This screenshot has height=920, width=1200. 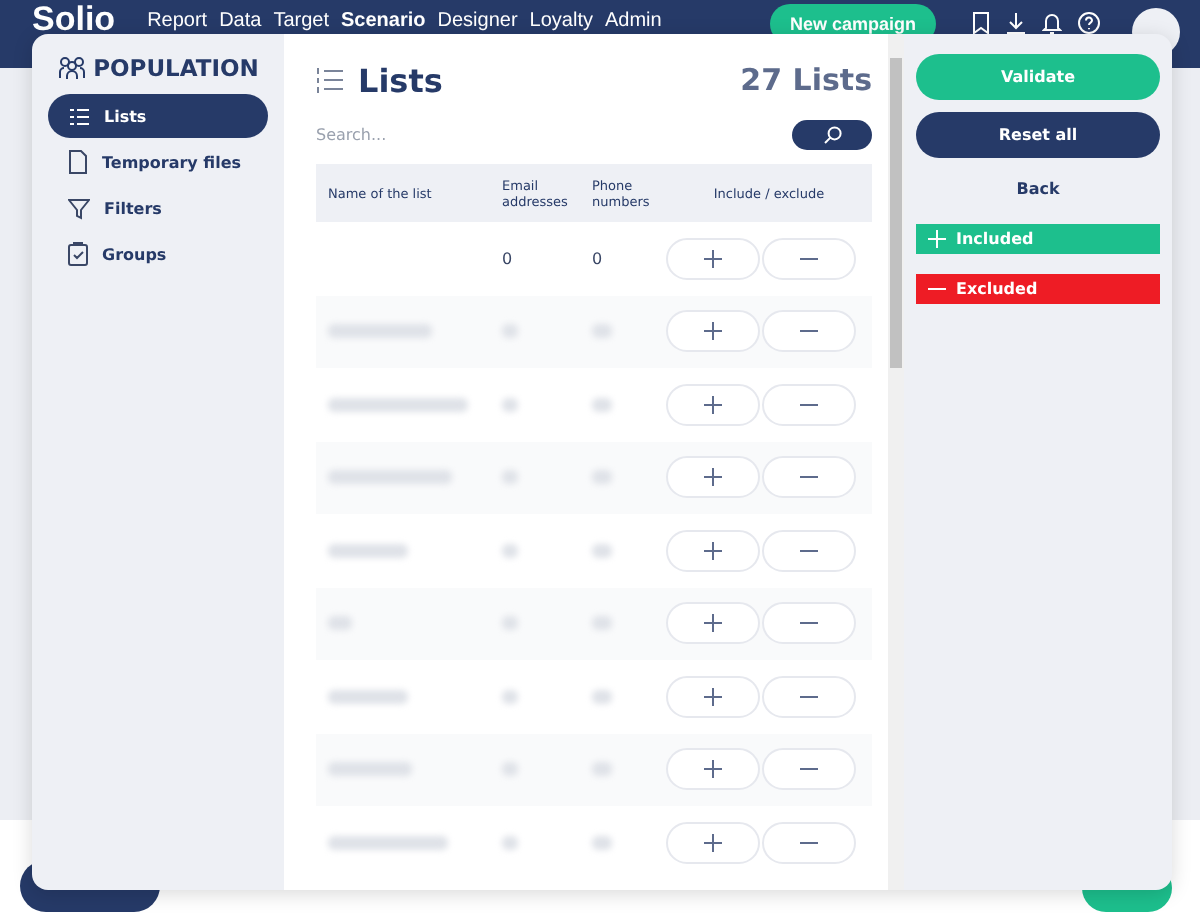 What do you see at coordinates (1089, 23) in the screenshot?
I see `help-icon` at bounding box center [1089, 23].